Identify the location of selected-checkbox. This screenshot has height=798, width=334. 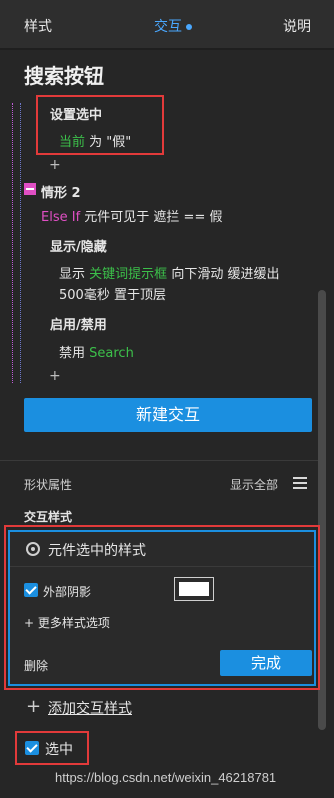
(32, 748).